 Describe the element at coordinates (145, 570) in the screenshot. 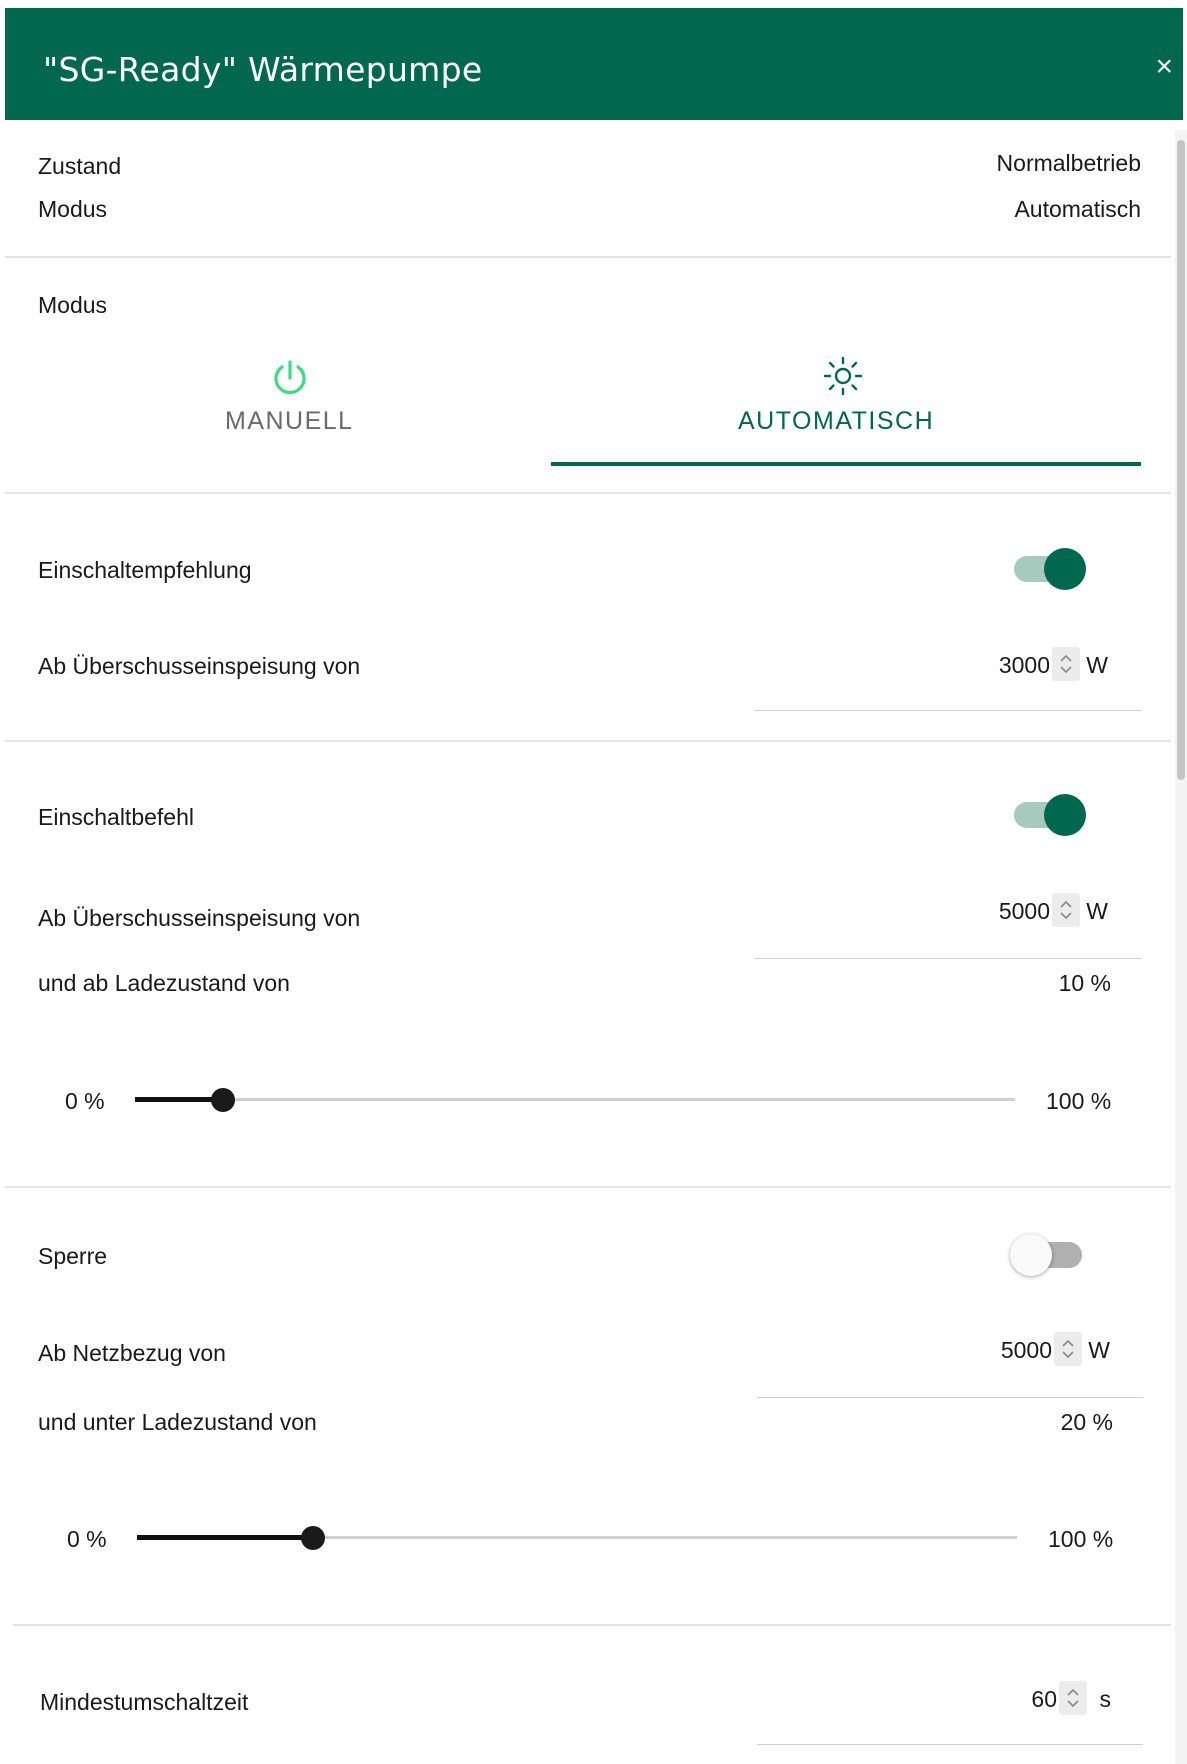

I see `einschaltempfehlung-label: Einschaltempfehlung` at that location.